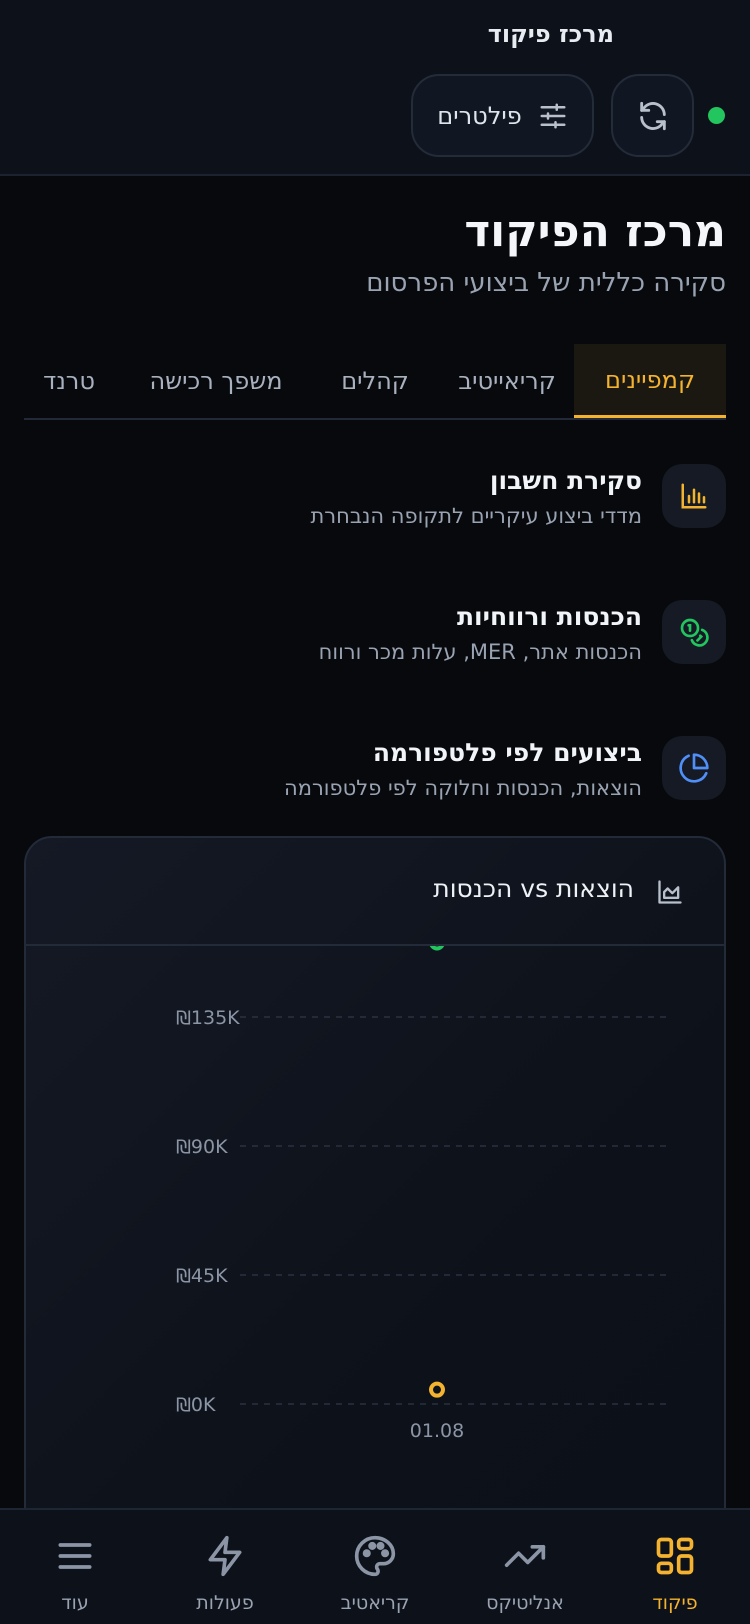 The height and width of the screenshot is (1624, 750). I want to click on lightning-icon, so click(225, 1556).